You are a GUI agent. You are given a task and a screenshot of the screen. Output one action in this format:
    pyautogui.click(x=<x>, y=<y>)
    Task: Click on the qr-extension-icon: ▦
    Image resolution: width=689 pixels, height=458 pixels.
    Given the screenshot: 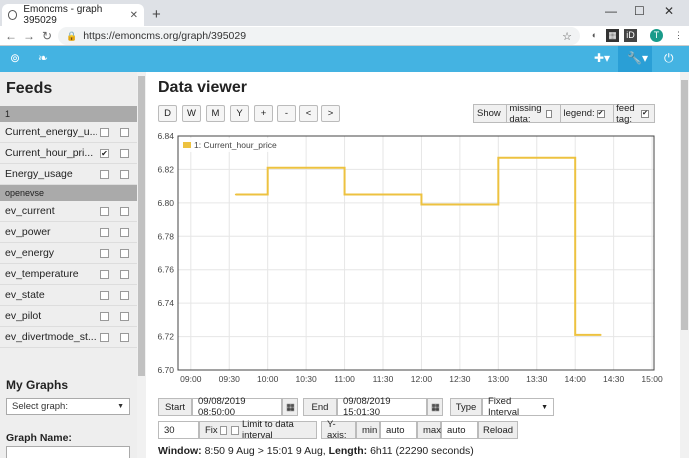 What is the action you would take?
    pyautogui.click(x=612, y=35)
    